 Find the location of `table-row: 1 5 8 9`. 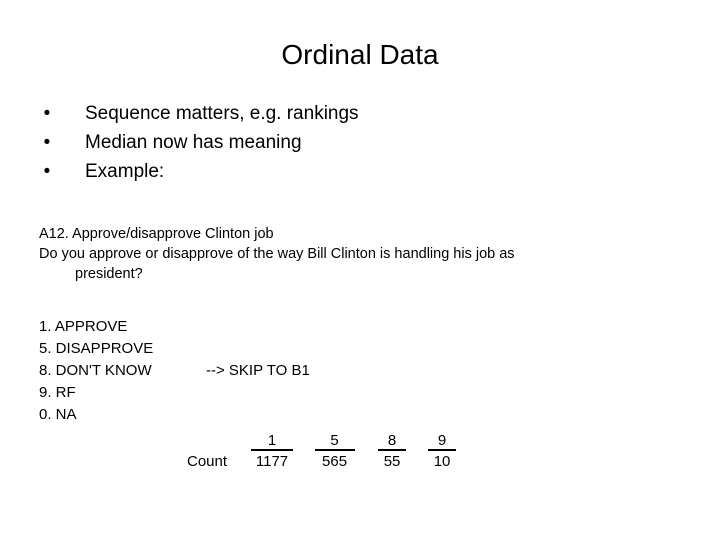

table-row: 1 5 8 9 is located at coordinates (326, 441).